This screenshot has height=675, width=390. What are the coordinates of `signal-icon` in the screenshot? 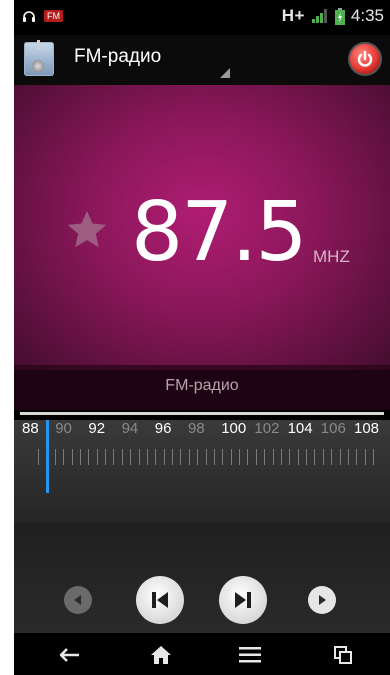 It's located at (319, 16).